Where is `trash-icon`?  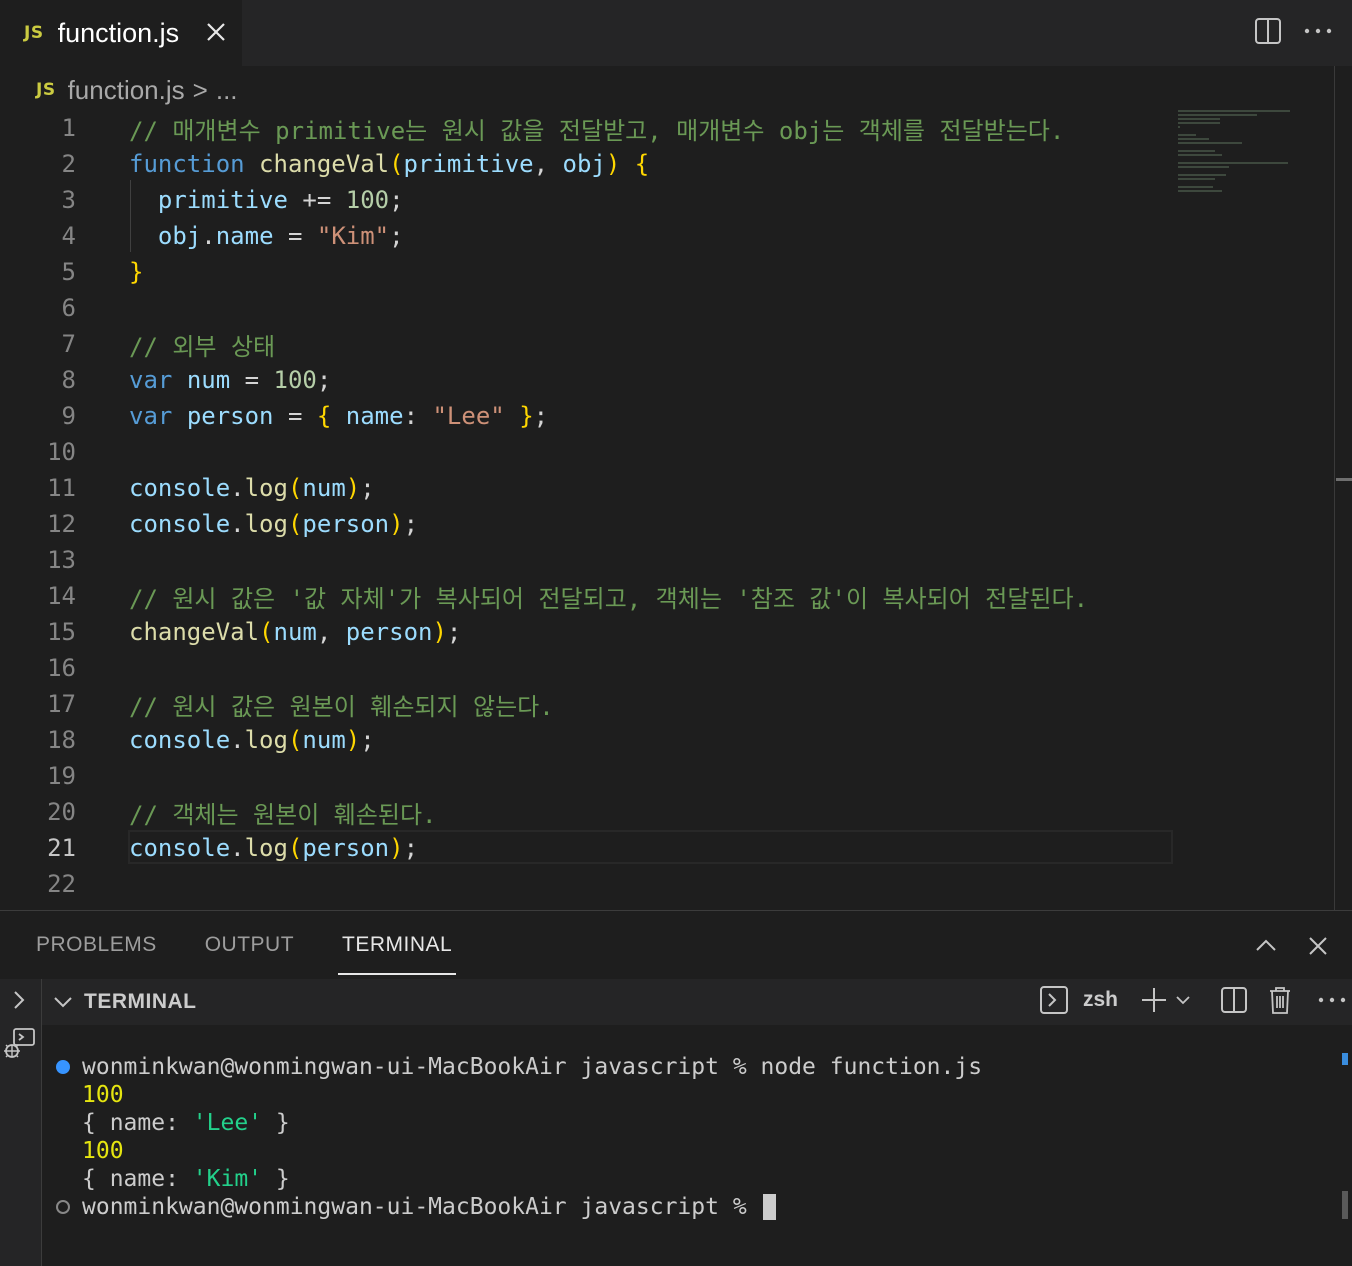
trash-icon is located at coordinates (1280, 1000).